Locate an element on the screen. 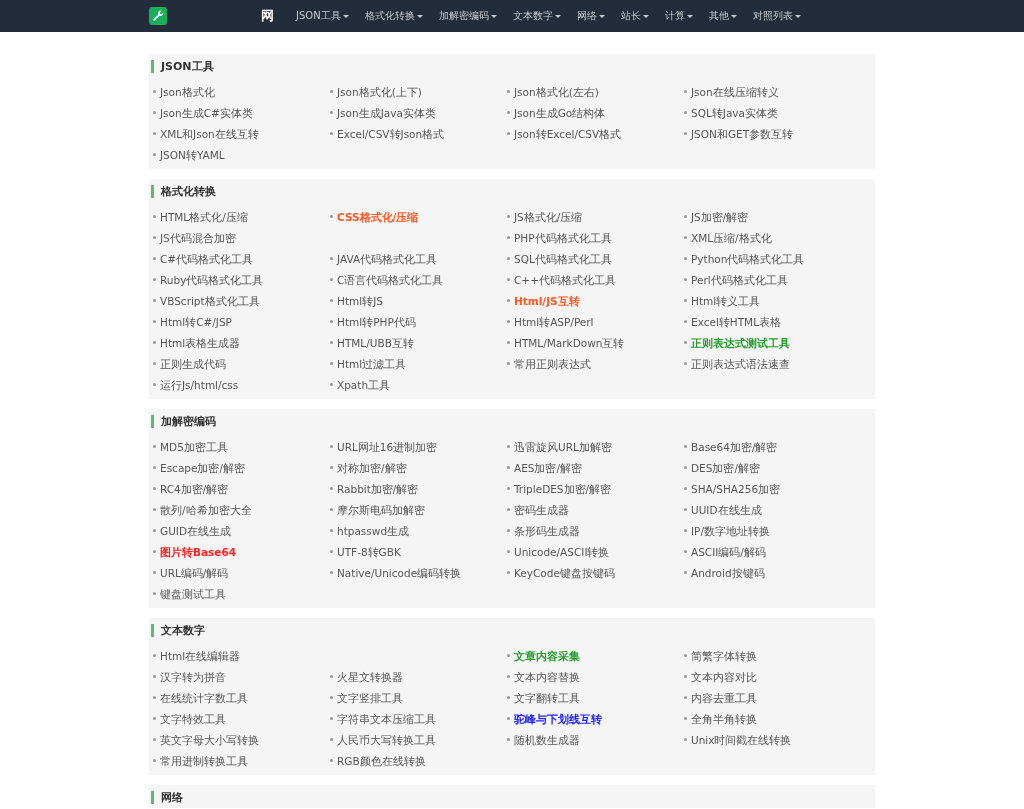 Image resolution: width=1024 pixels, height=809 pixels. tool-link: GUID在线生成 is located at coordinates (195, 530).